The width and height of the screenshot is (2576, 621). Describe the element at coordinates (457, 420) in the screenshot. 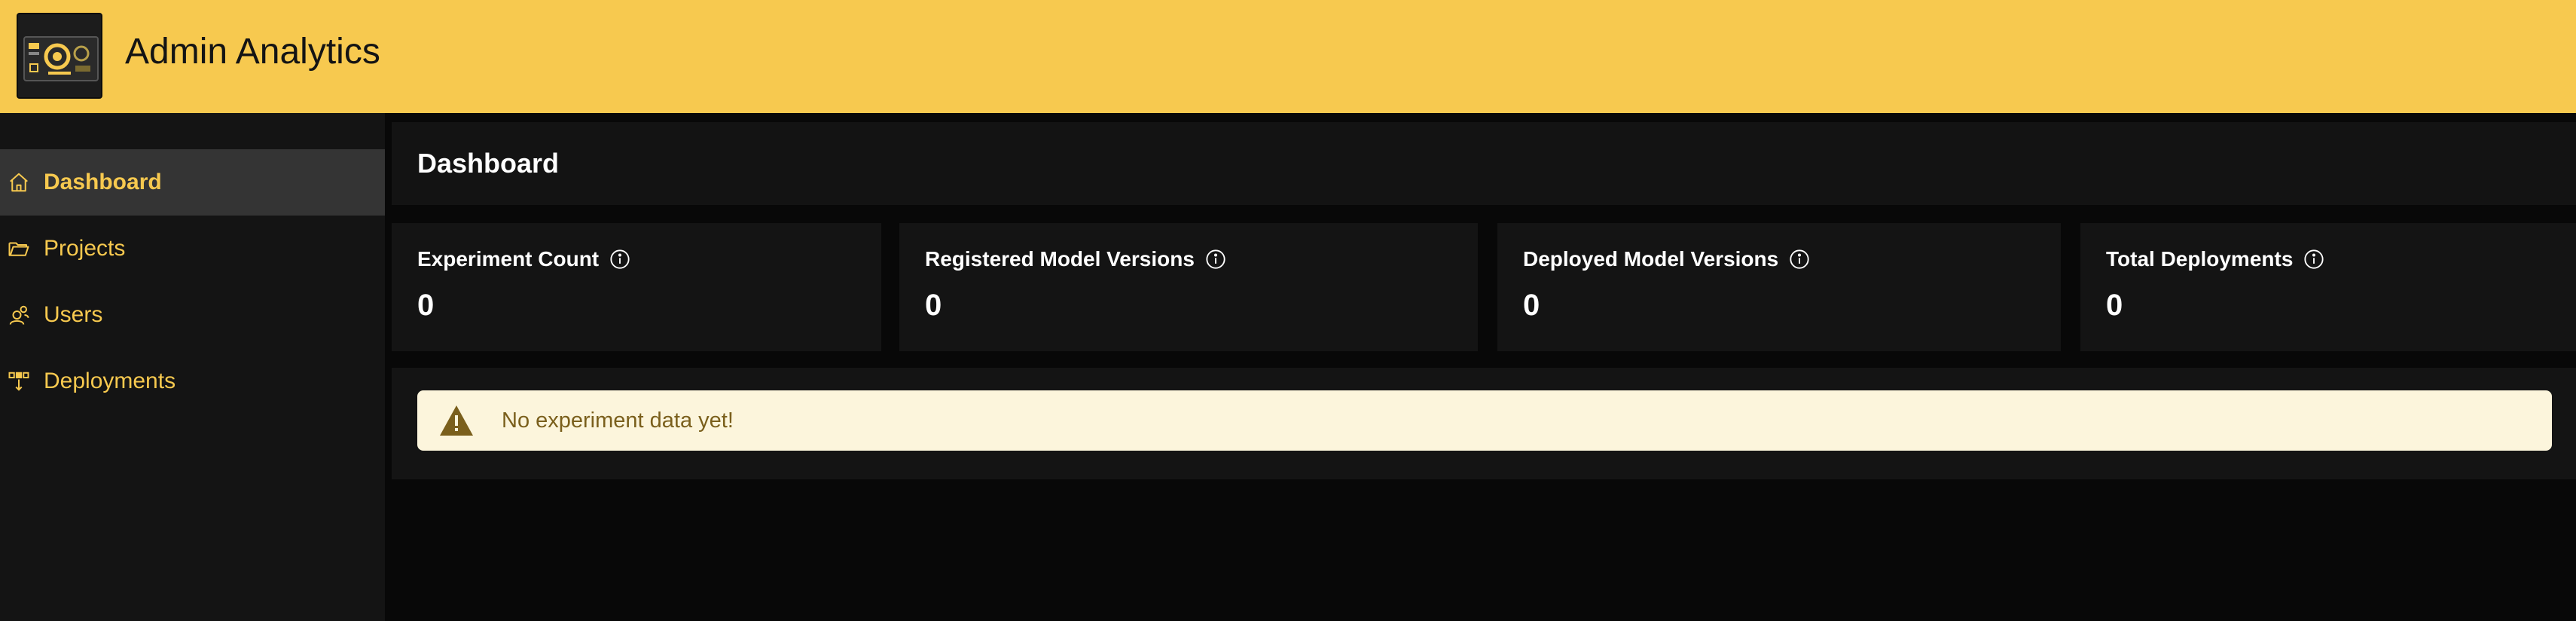

I see `warning-icon` at that location.